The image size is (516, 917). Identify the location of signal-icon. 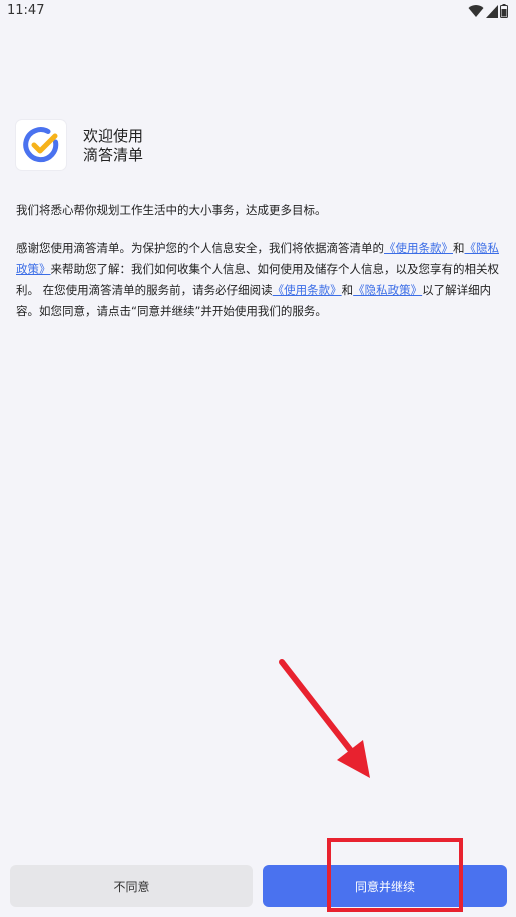
(492, 11).